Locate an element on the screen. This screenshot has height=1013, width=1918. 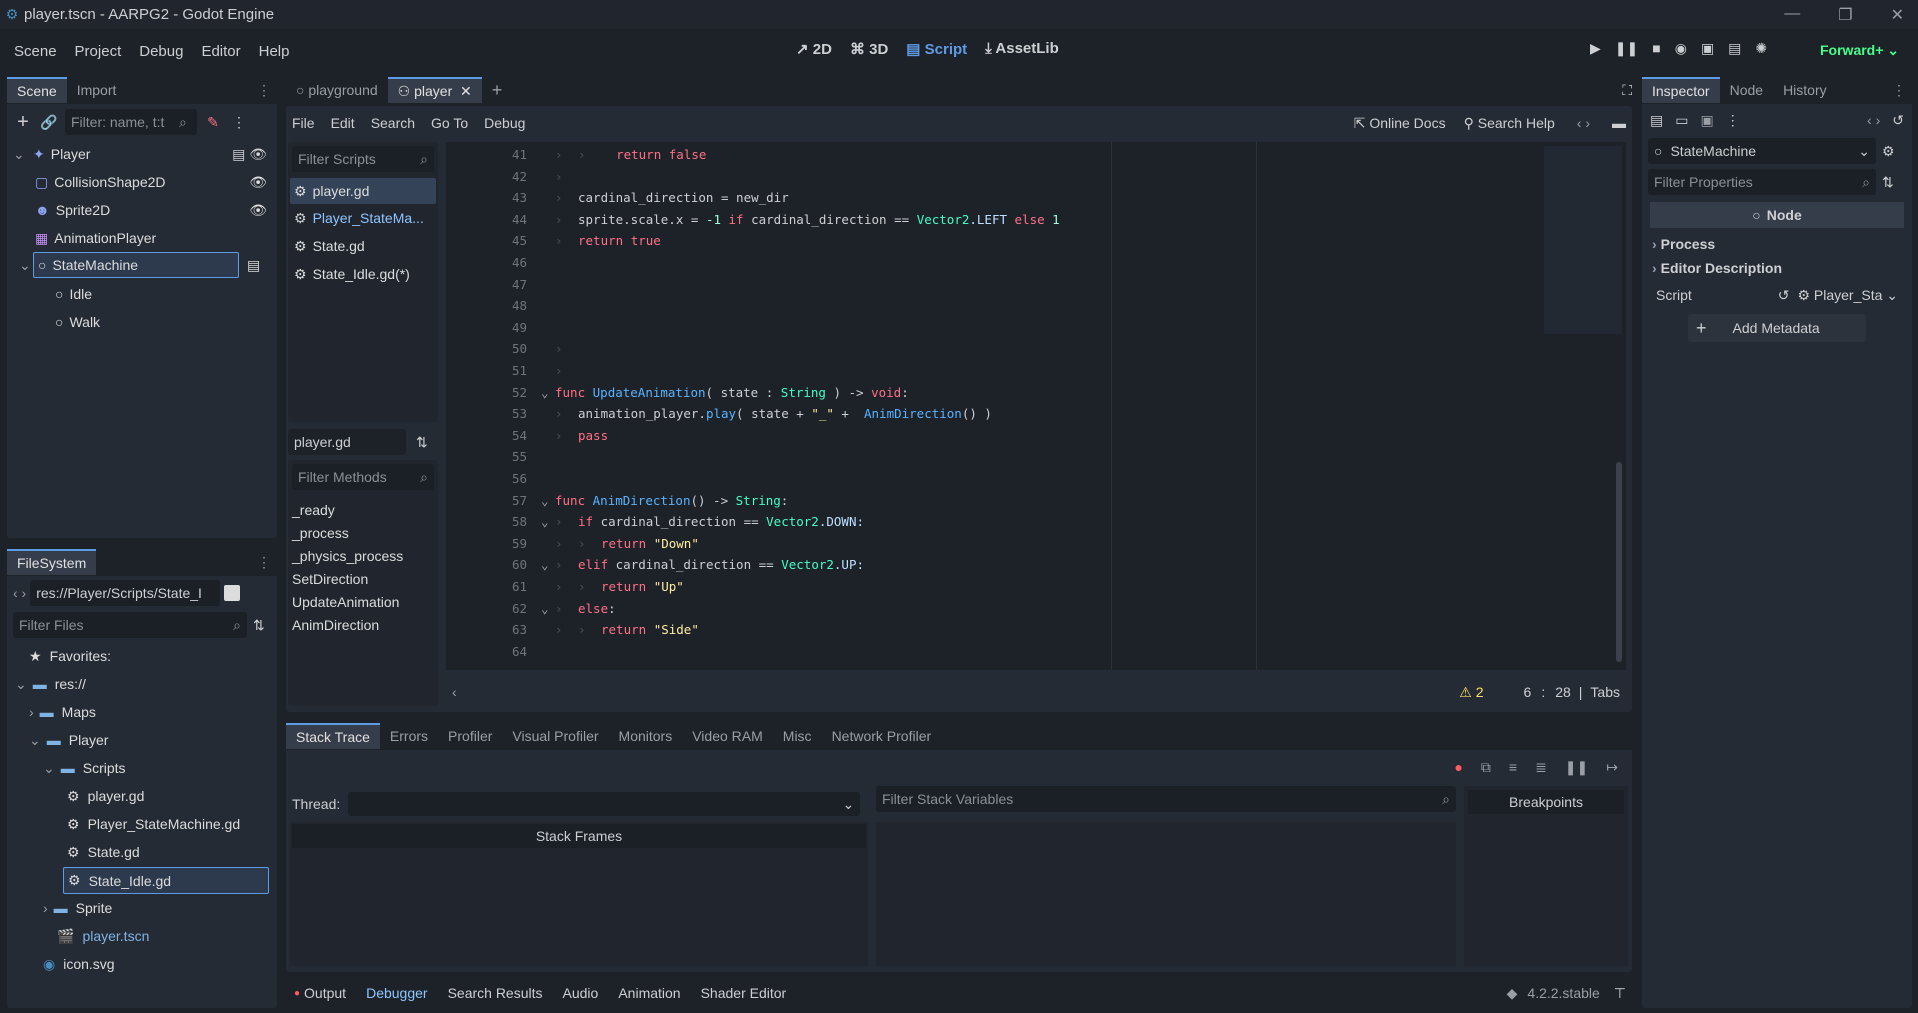
tab-playground: ○ playground is located at coordinates (337, 90).